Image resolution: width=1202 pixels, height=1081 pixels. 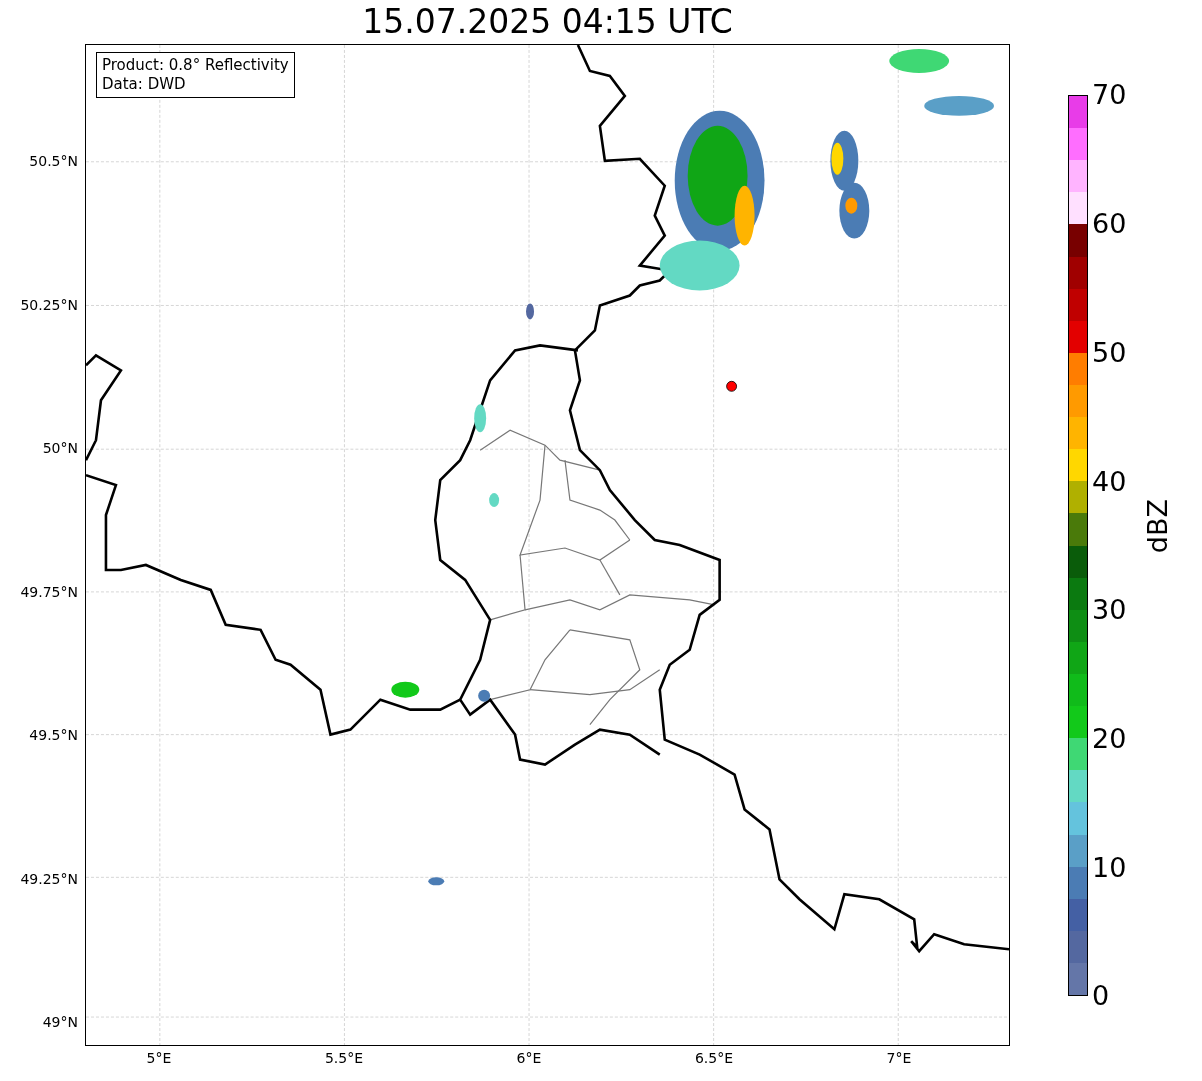 What do you see at coordinates (1109, 224) in the screenshot?
I see `colorbar-tick-label: 60` at bounding box center [1109, 224].